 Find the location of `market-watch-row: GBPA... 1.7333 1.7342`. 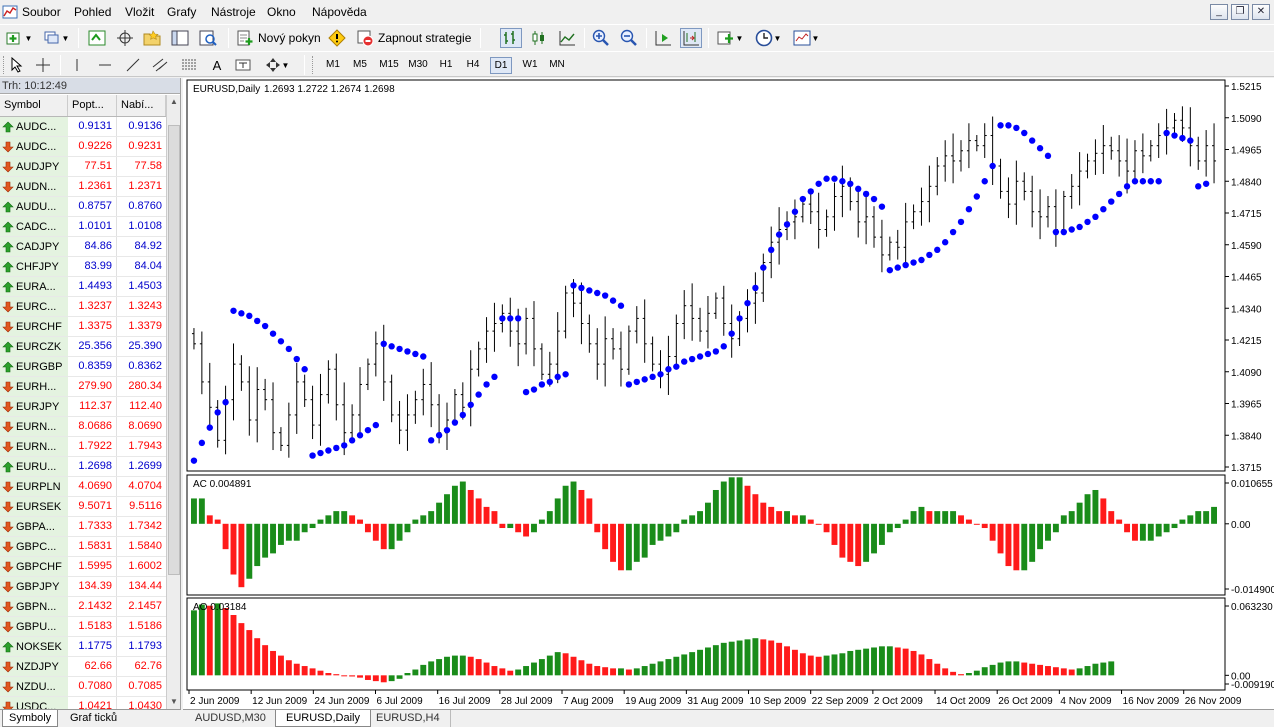

market-watch-row: GBPA... 1.7333 1.7342 is located at coordinates (83, 527).